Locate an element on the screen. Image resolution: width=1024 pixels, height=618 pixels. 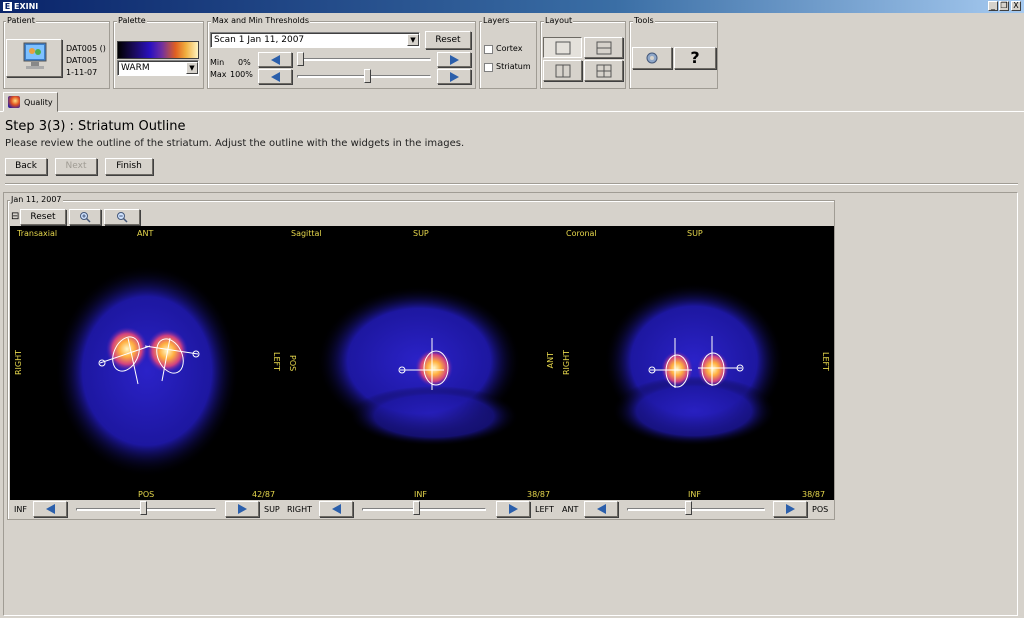
max-decrease-button is located at coordinates (275, 76).